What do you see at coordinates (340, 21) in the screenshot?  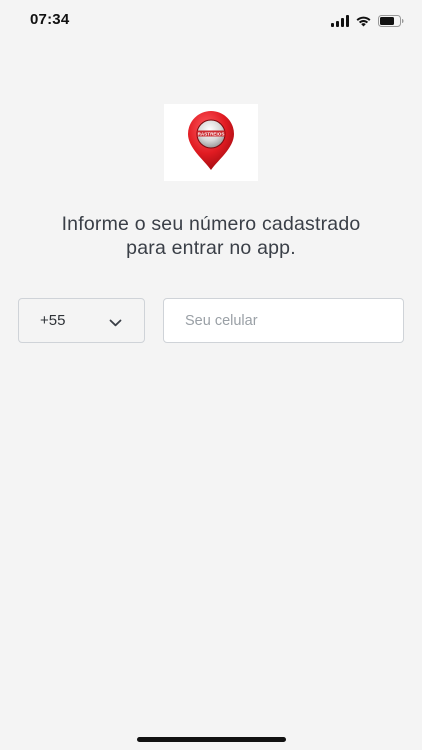 I see `signal-icon` at bounding box center [340, 21].